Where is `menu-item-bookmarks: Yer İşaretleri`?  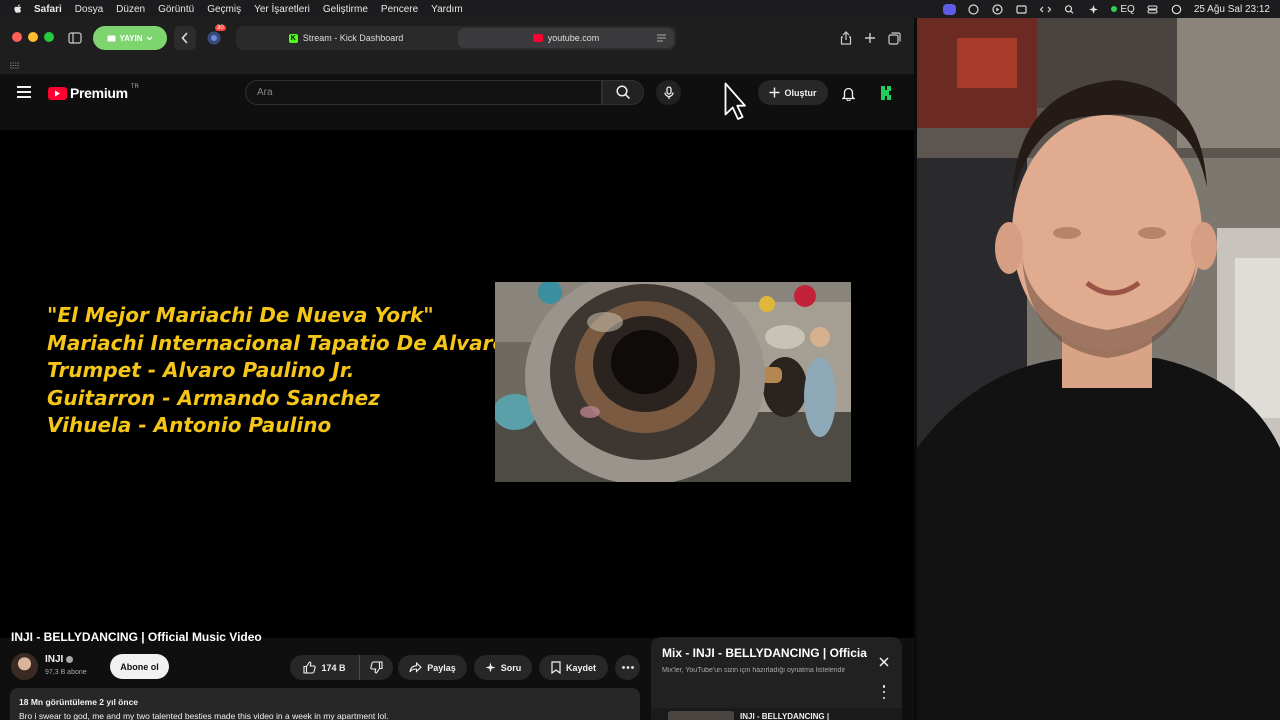
menu-item-bookmarks: Yer İşaretleri is located at coordinates (282, 9).